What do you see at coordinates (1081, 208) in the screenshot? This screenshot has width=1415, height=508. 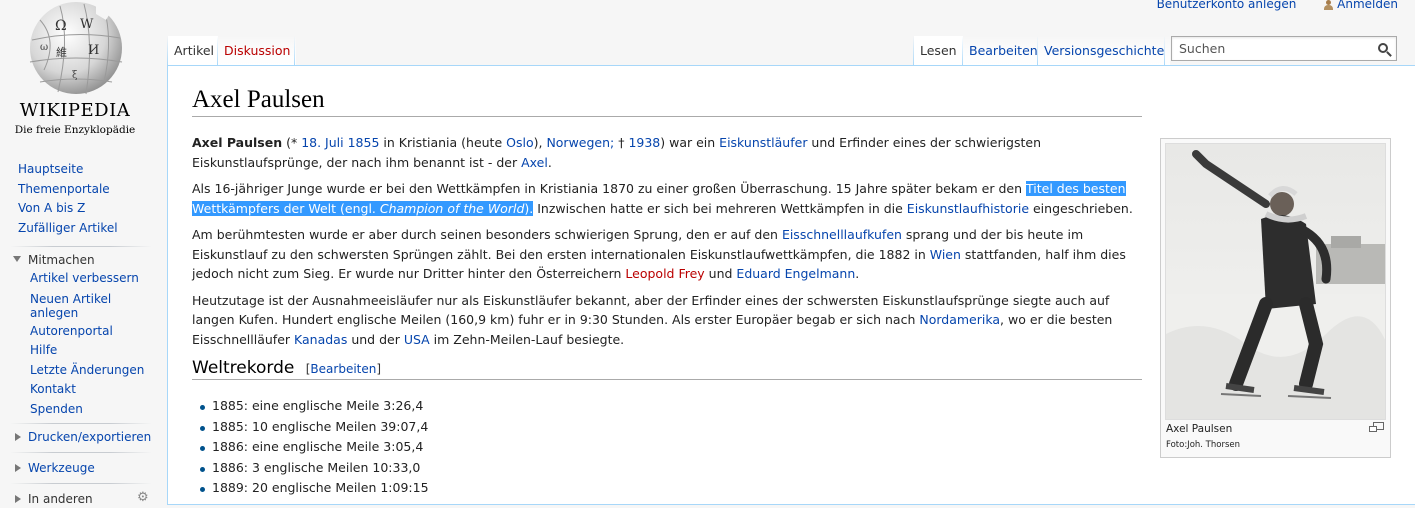 I see `text: eingeschrieben.` at bounding box center [1081, 208].